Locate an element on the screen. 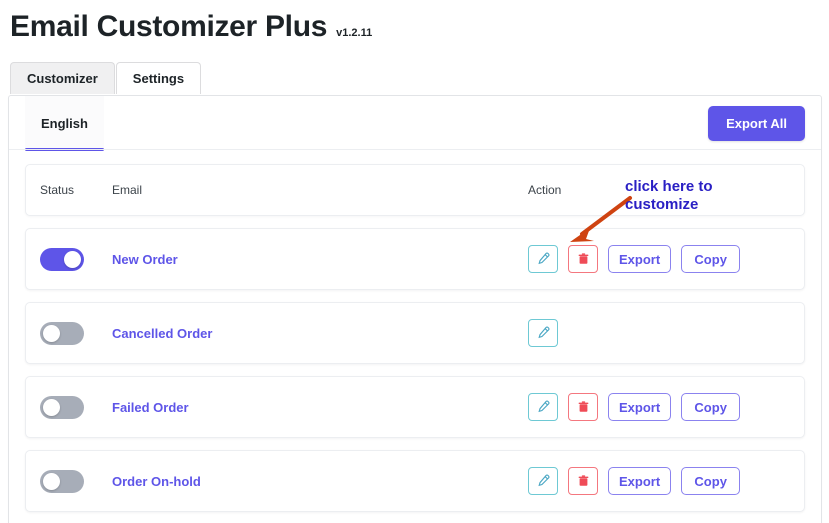  table-row: New Order Export Copy is located at coordinates (415, 259).